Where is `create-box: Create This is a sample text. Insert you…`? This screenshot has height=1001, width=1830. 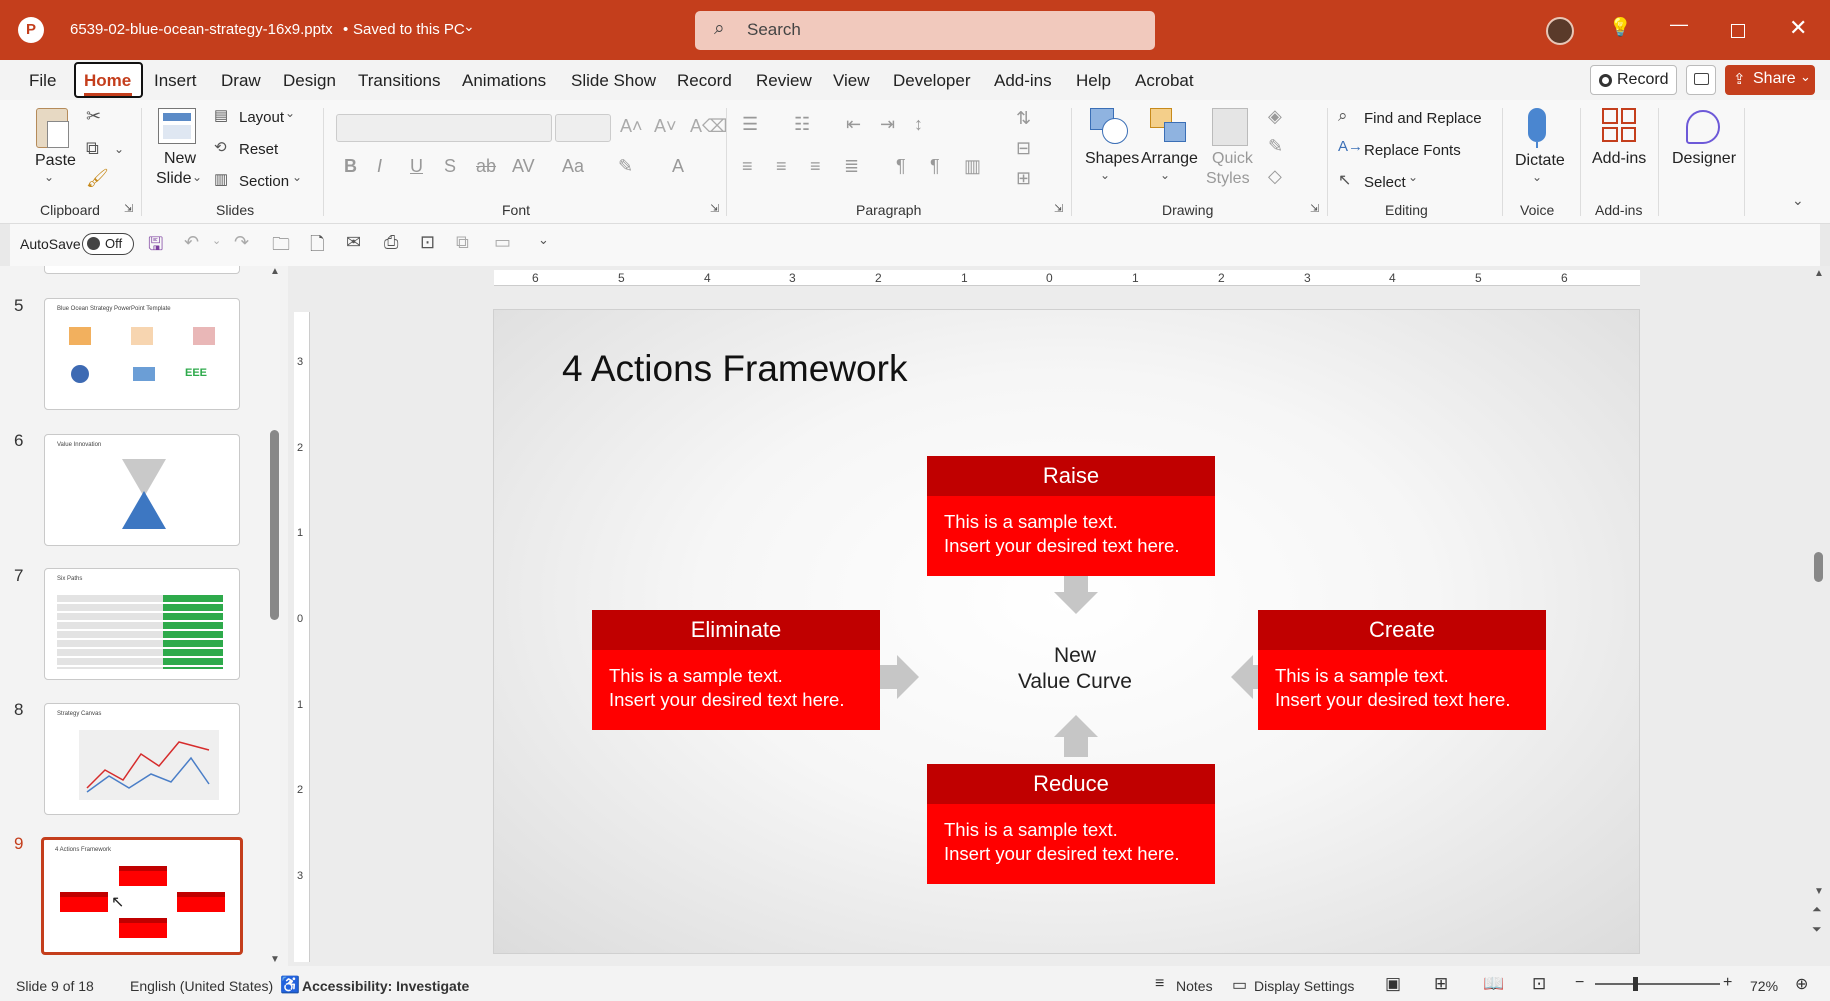
create-box: Create This is a sample text. Insert you… is located at coordinates (1402, 670).